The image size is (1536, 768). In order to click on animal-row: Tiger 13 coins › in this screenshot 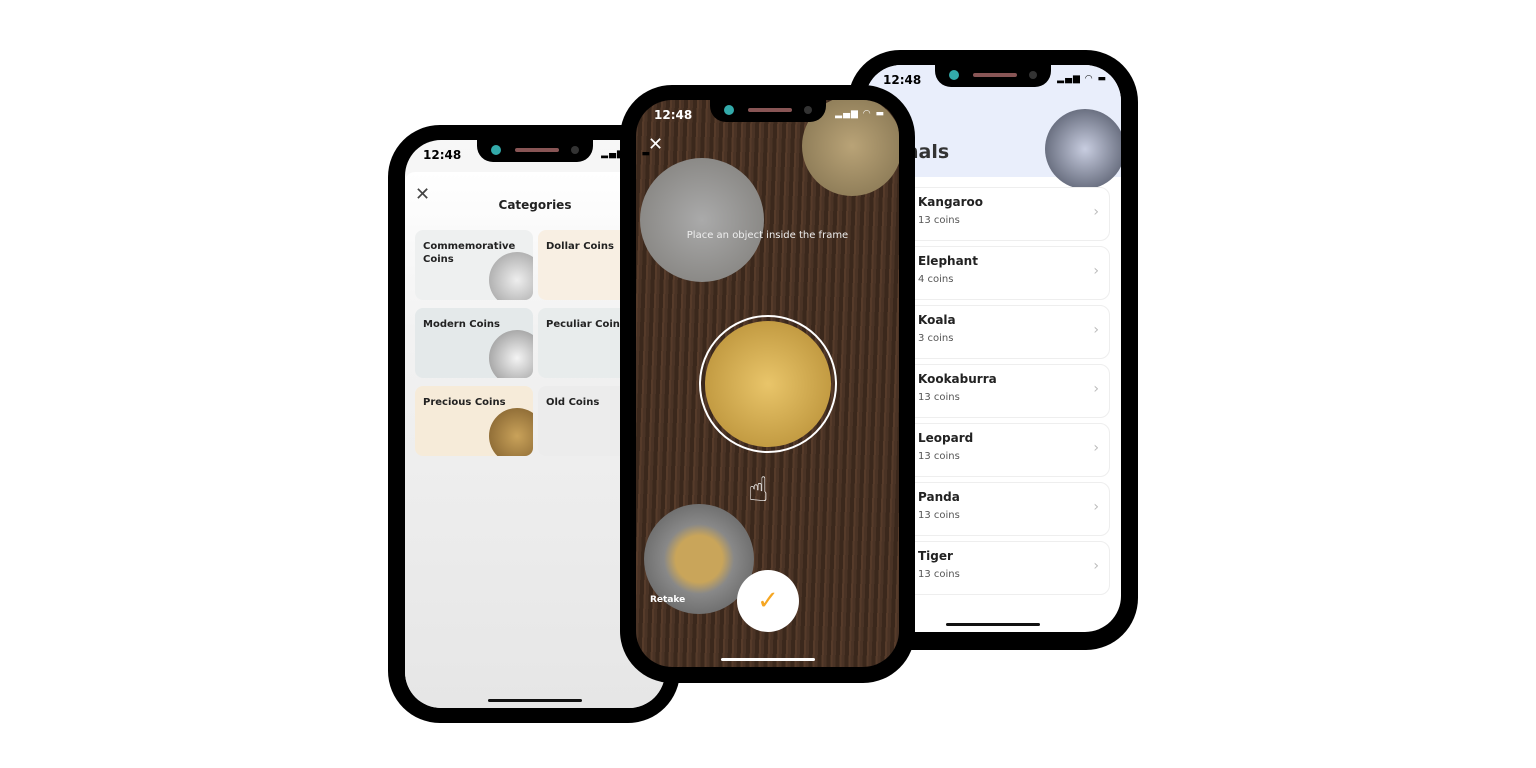, I will do `click(1007, 568)`.